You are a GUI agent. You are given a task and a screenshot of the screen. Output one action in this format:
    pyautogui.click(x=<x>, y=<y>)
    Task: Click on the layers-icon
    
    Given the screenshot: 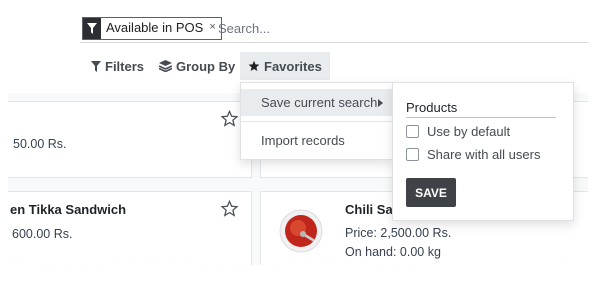 What is the action you would take?
    pyautogui.click(x=165, y=66)
    